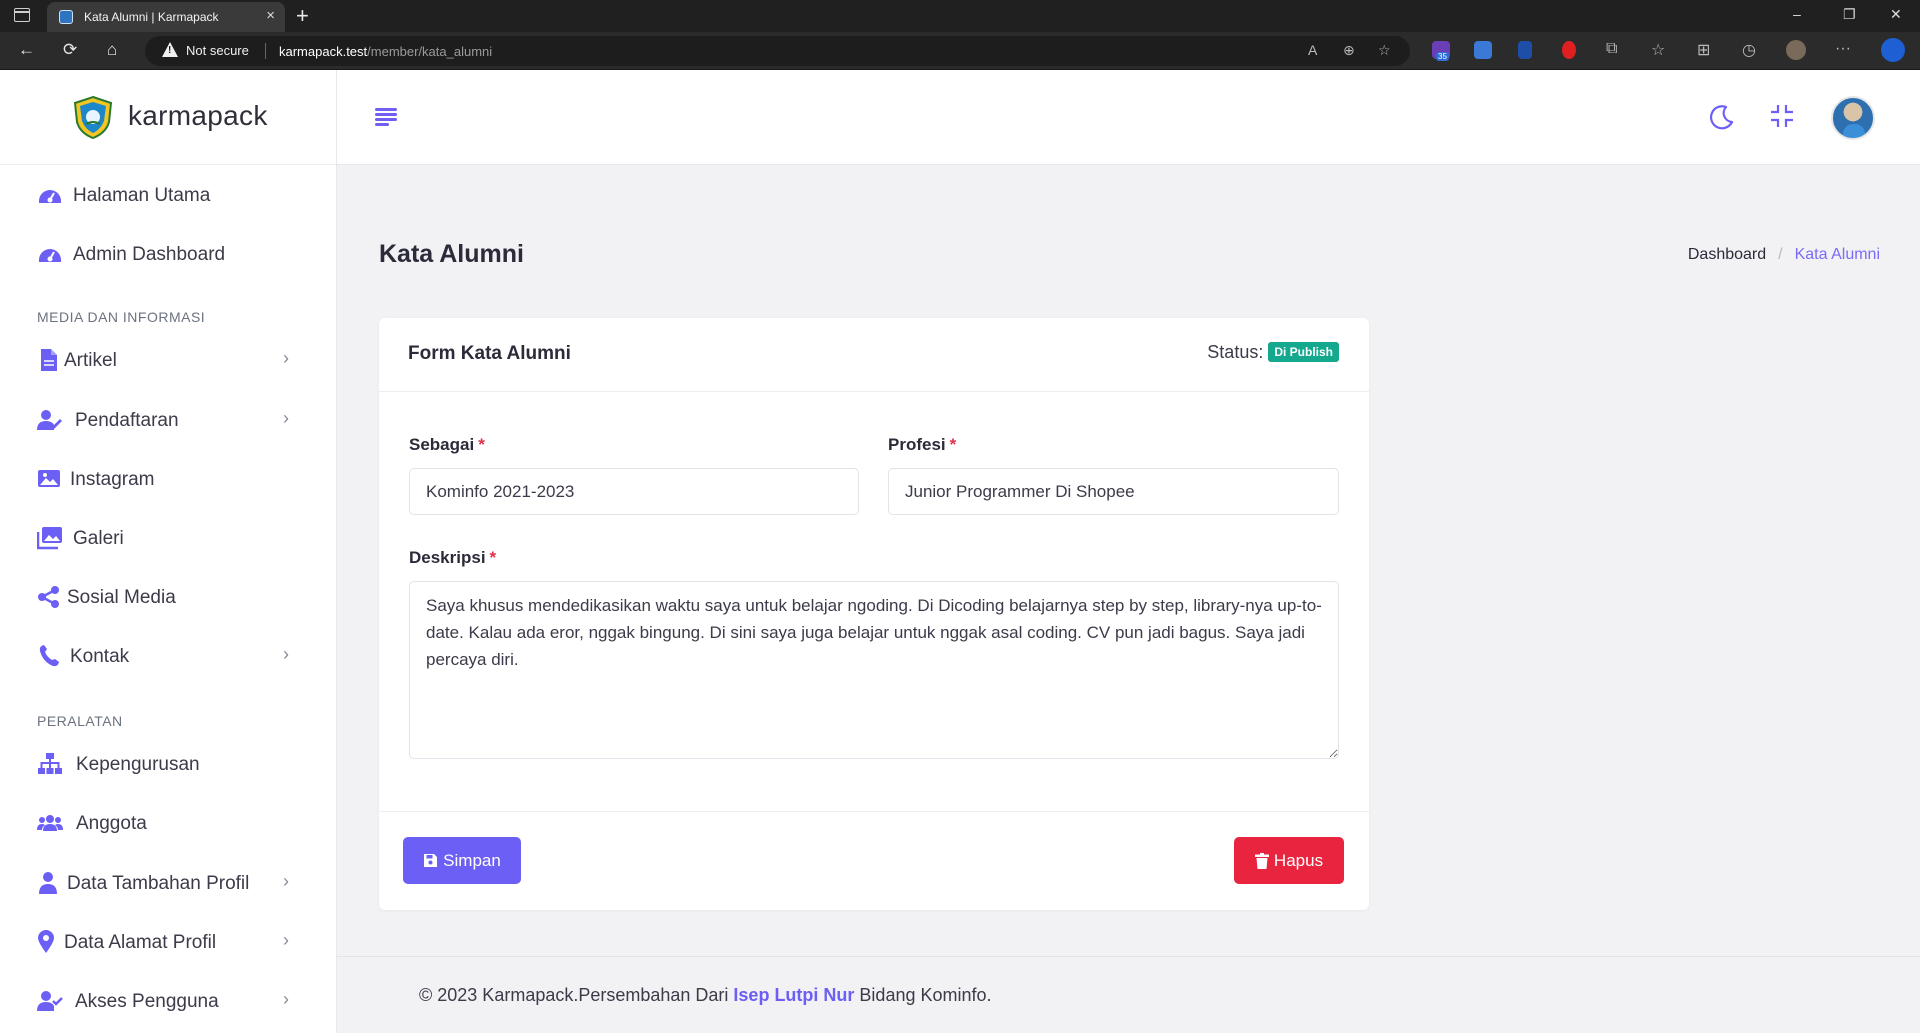 The image size is (1920, 1033). What do you see at coordinates (634, 491) in the screenshot?
I see `sebagai-input` at bounding box center [634, 491].